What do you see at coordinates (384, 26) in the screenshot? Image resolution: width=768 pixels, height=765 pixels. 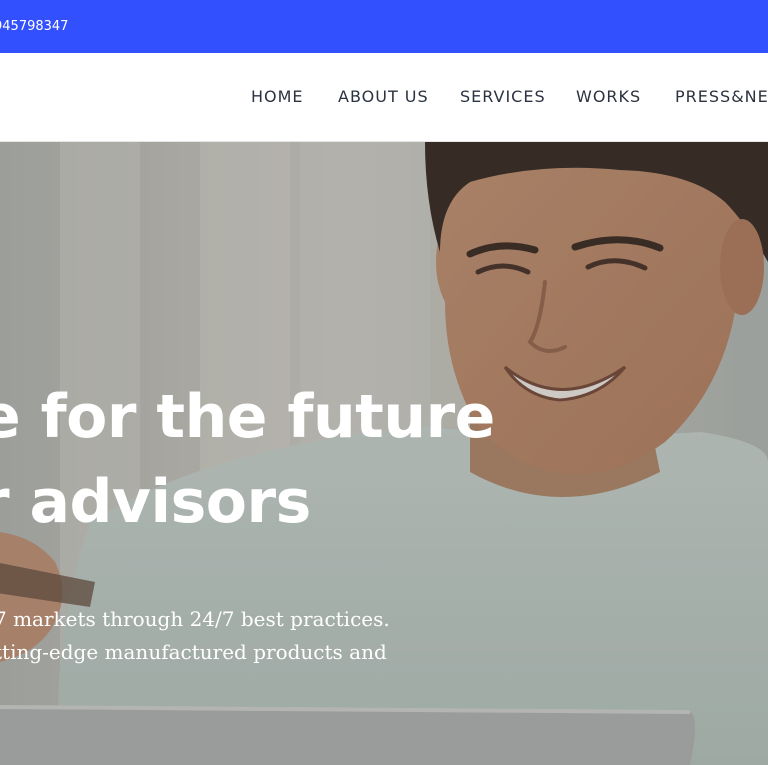 I see `top-bar: 945798347` at bounding box center [384, 26].